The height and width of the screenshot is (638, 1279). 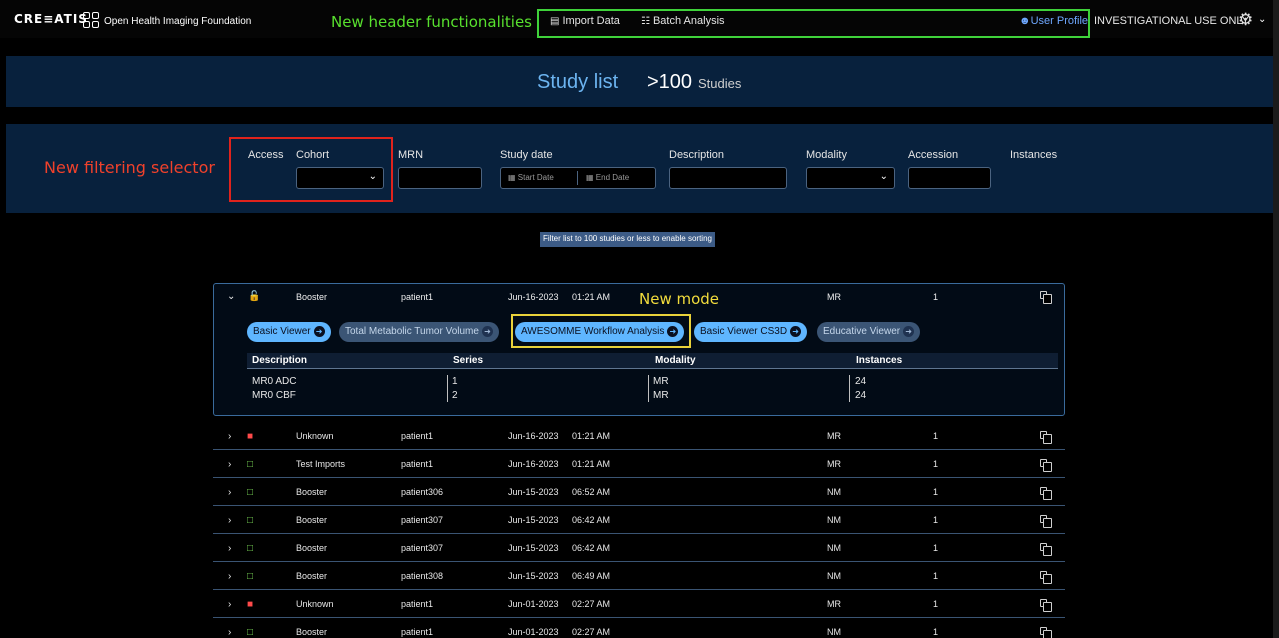 I want to click on batch-analysis-button: ☷ Batch Analysis, so click(x=683, y=21).